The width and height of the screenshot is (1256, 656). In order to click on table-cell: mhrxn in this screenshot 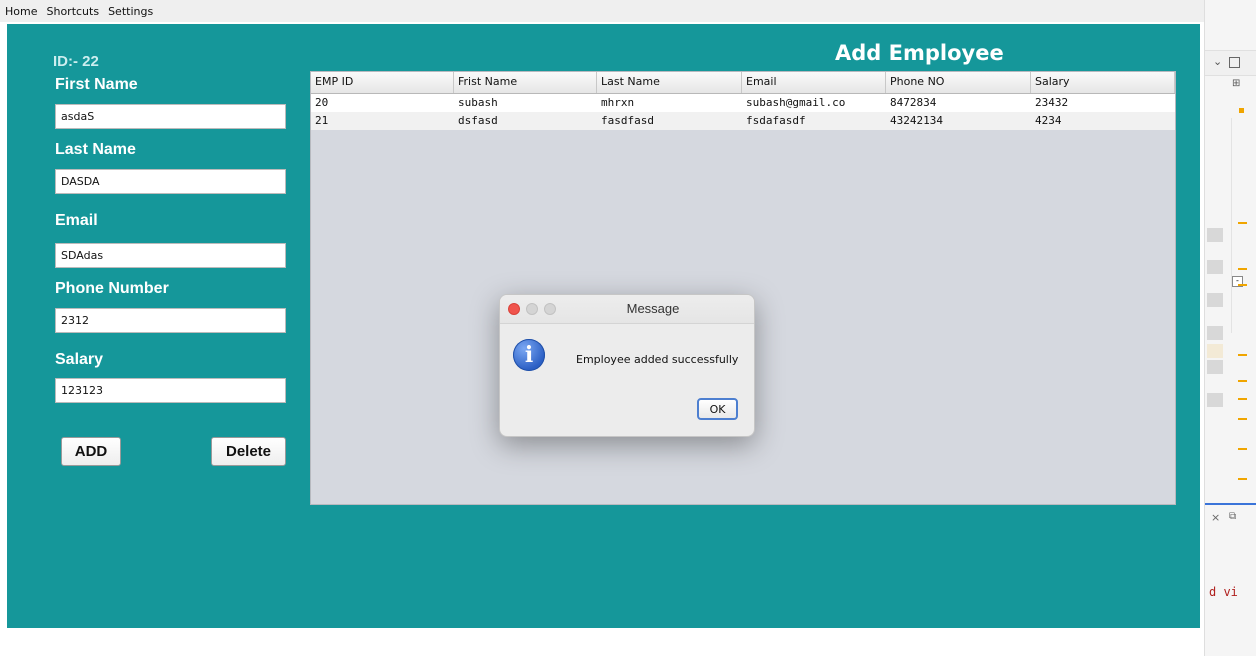, I will do `click(618, 102)`.